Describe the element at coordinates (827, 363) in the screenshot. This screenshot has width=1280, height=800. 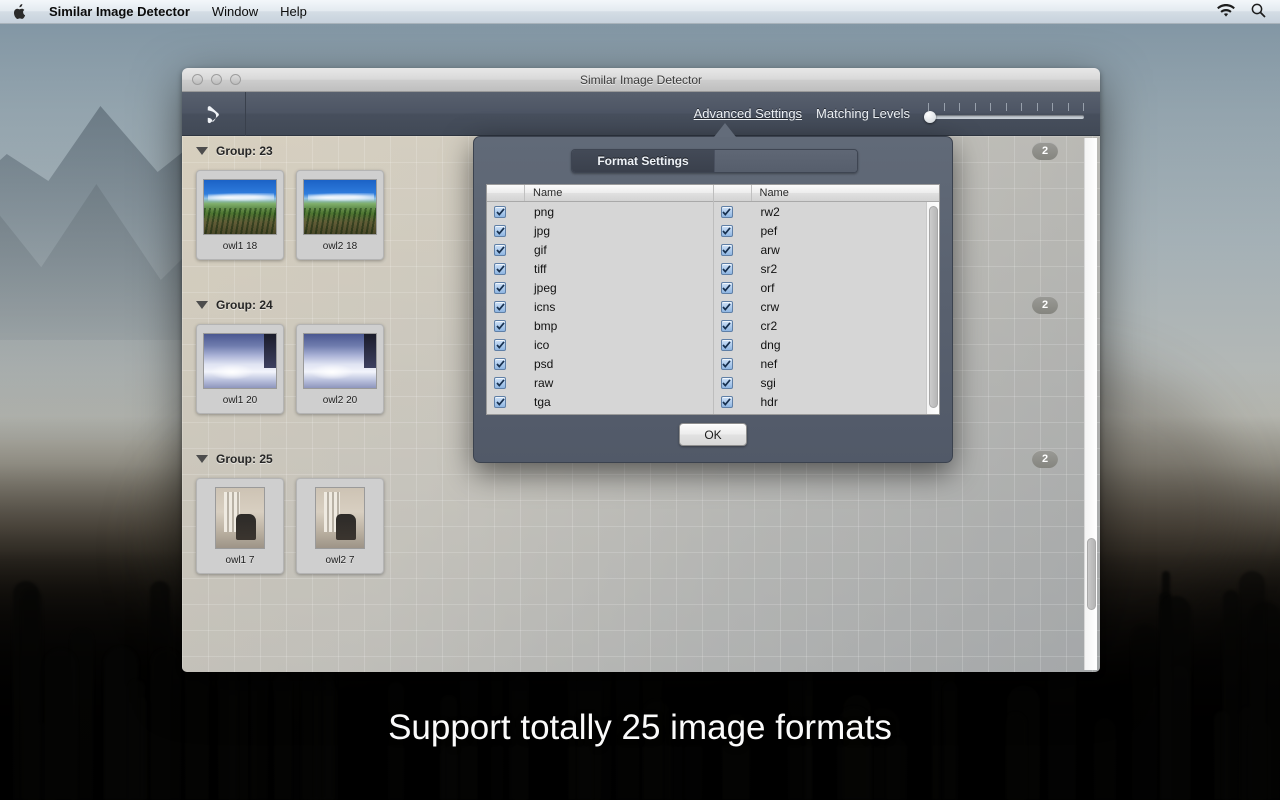
I see `format-row: nef` at that location.